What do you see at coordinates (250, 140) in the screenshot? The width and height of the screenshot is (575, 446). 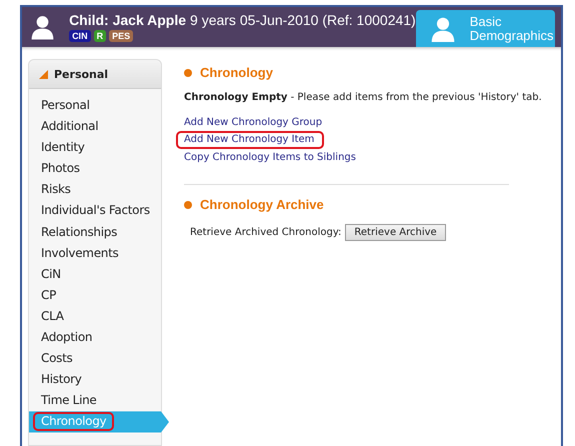 I see `action-link: Add New Chronology Item` at bounding box center [250, 140].